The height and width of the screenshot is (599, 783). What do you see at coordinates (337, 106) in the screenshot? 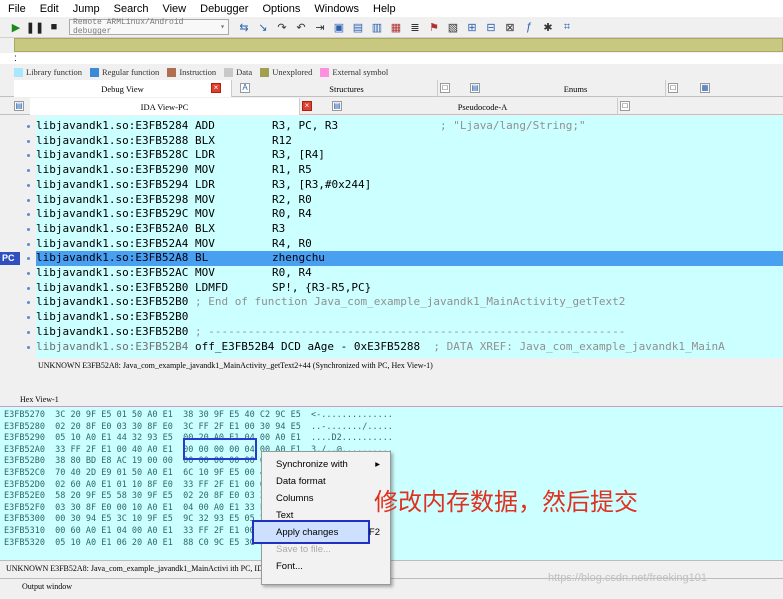
I see `pseudocode-tab-icon: ▤` at bounding box center [337, 106].